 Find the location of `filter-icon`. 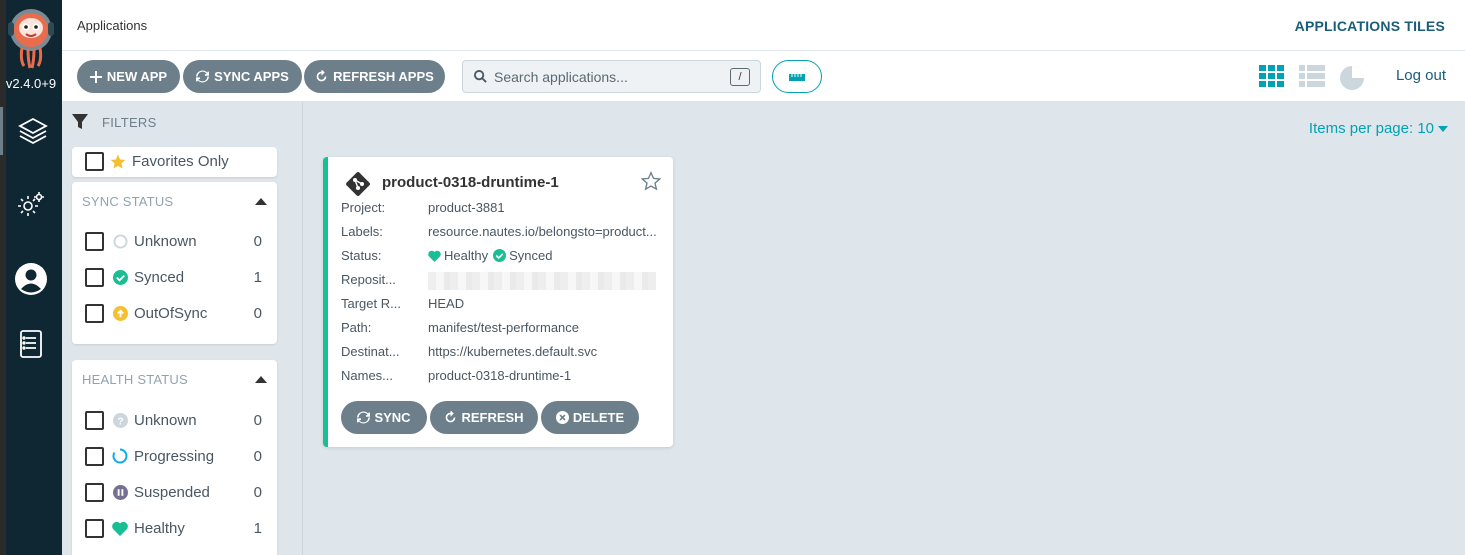

filter-icon is located at coordinates (80, 121).